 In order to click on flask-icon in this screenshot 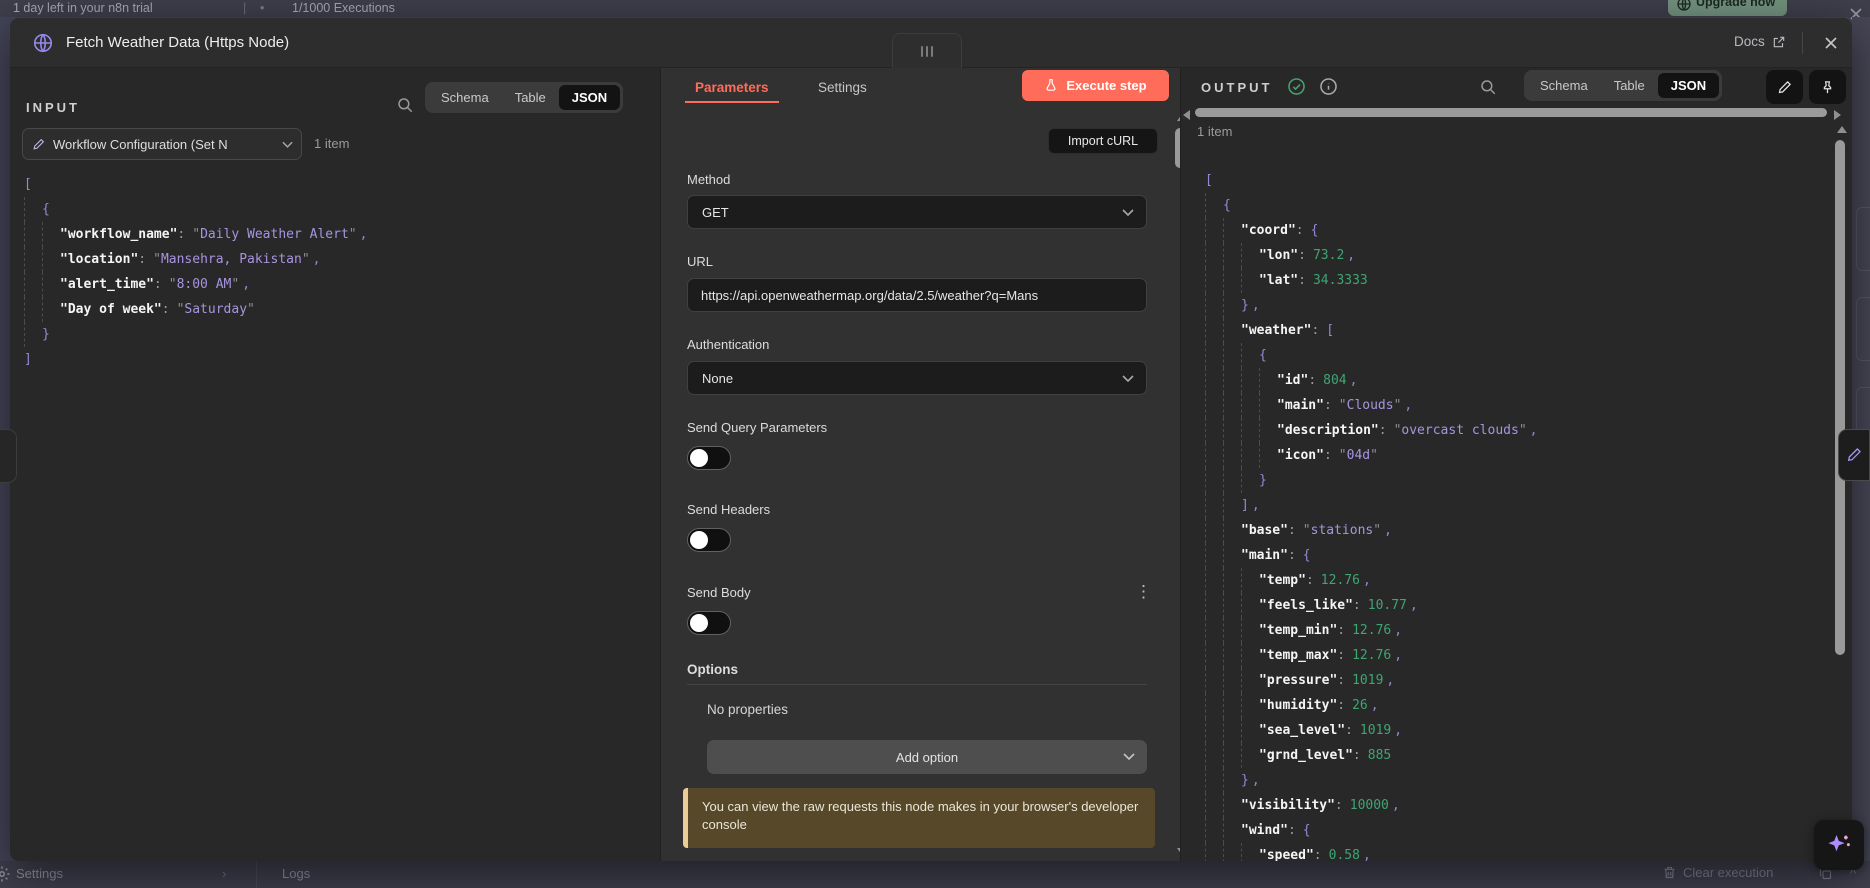, I will do `click(1051, 85)`.